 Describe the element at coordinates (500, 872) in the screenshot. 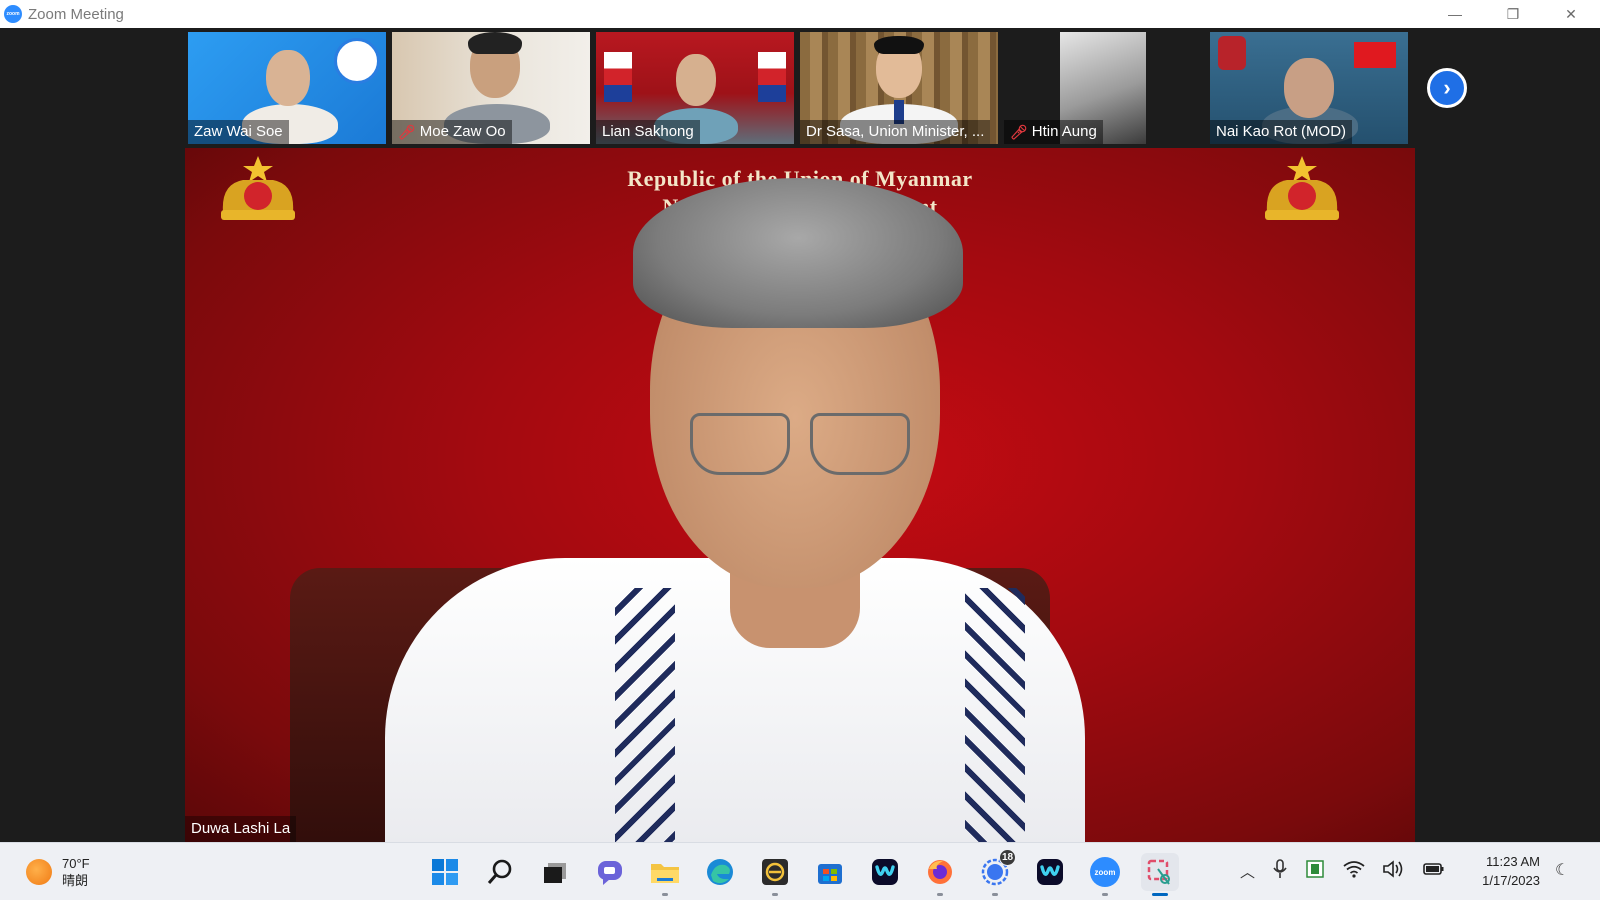

I see `search-icon` at that location.